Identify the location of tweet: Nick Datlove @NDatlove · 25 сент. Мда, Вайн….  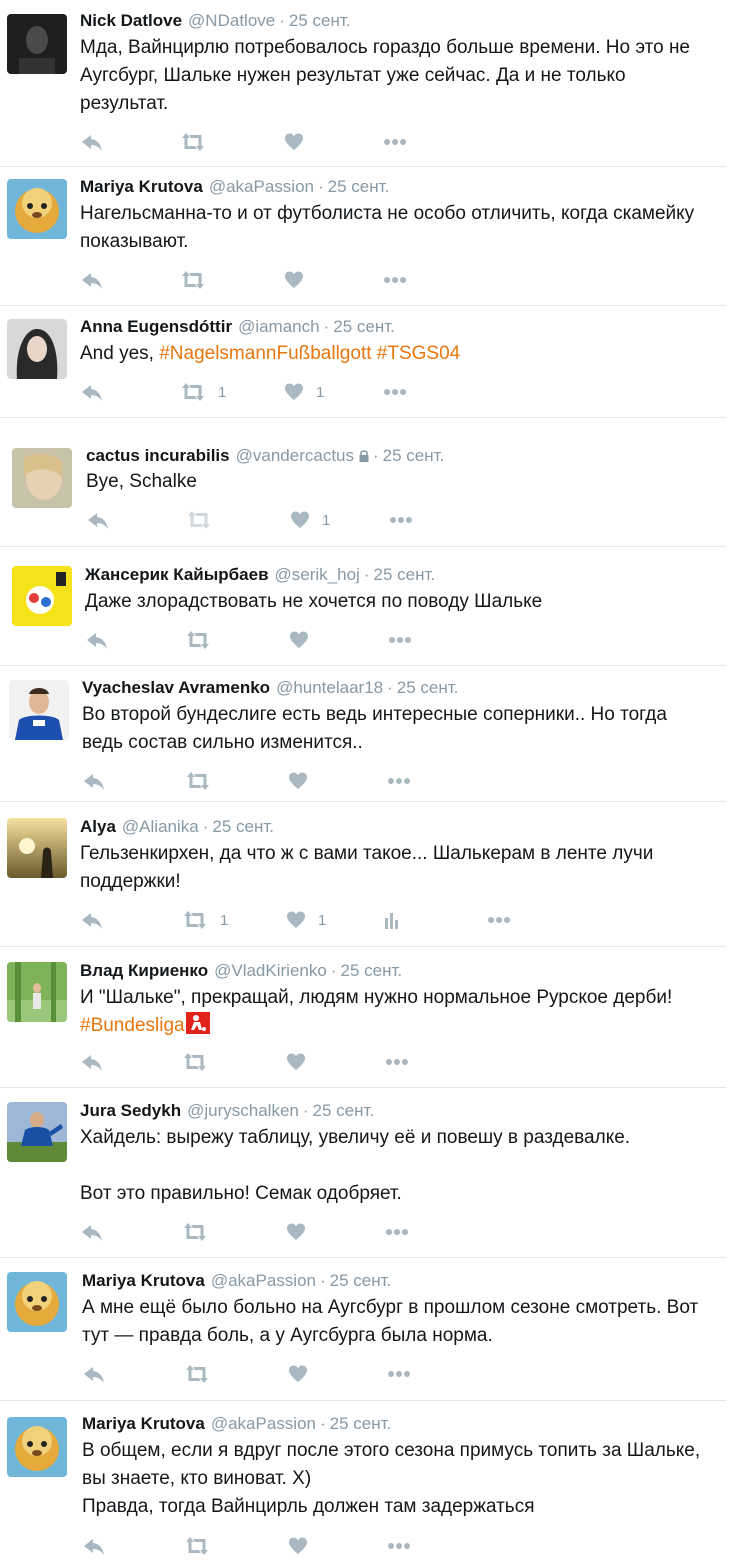
(363, 83).